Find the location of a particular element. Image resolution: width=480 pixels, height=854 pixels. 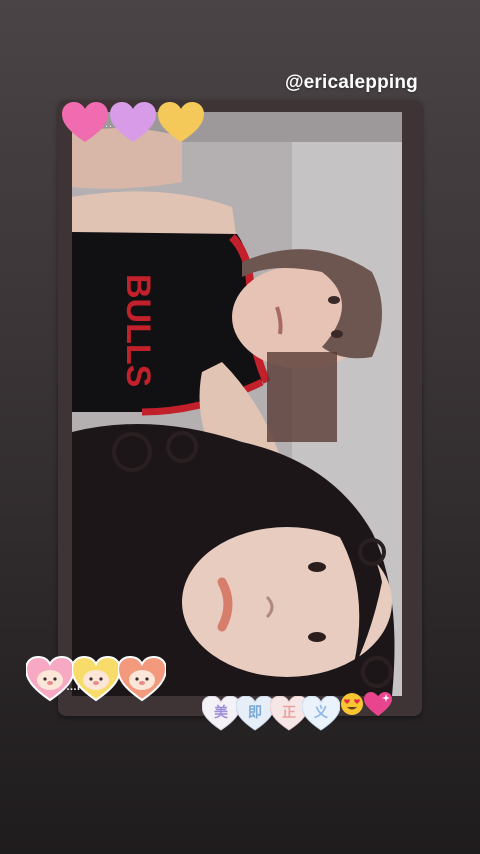

orange-face-heart-icon is located at coordinates (142, 679).